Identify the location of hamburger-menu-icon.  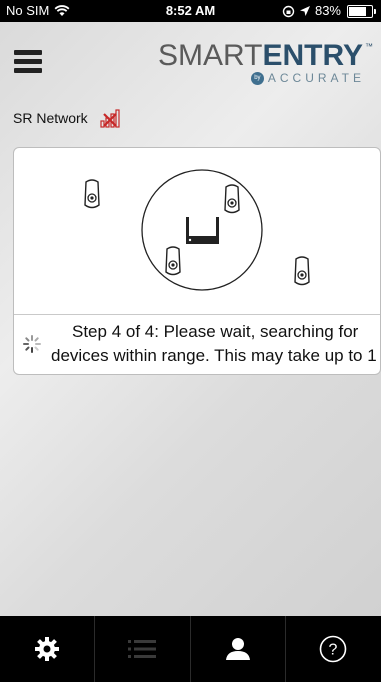
(28, 61).